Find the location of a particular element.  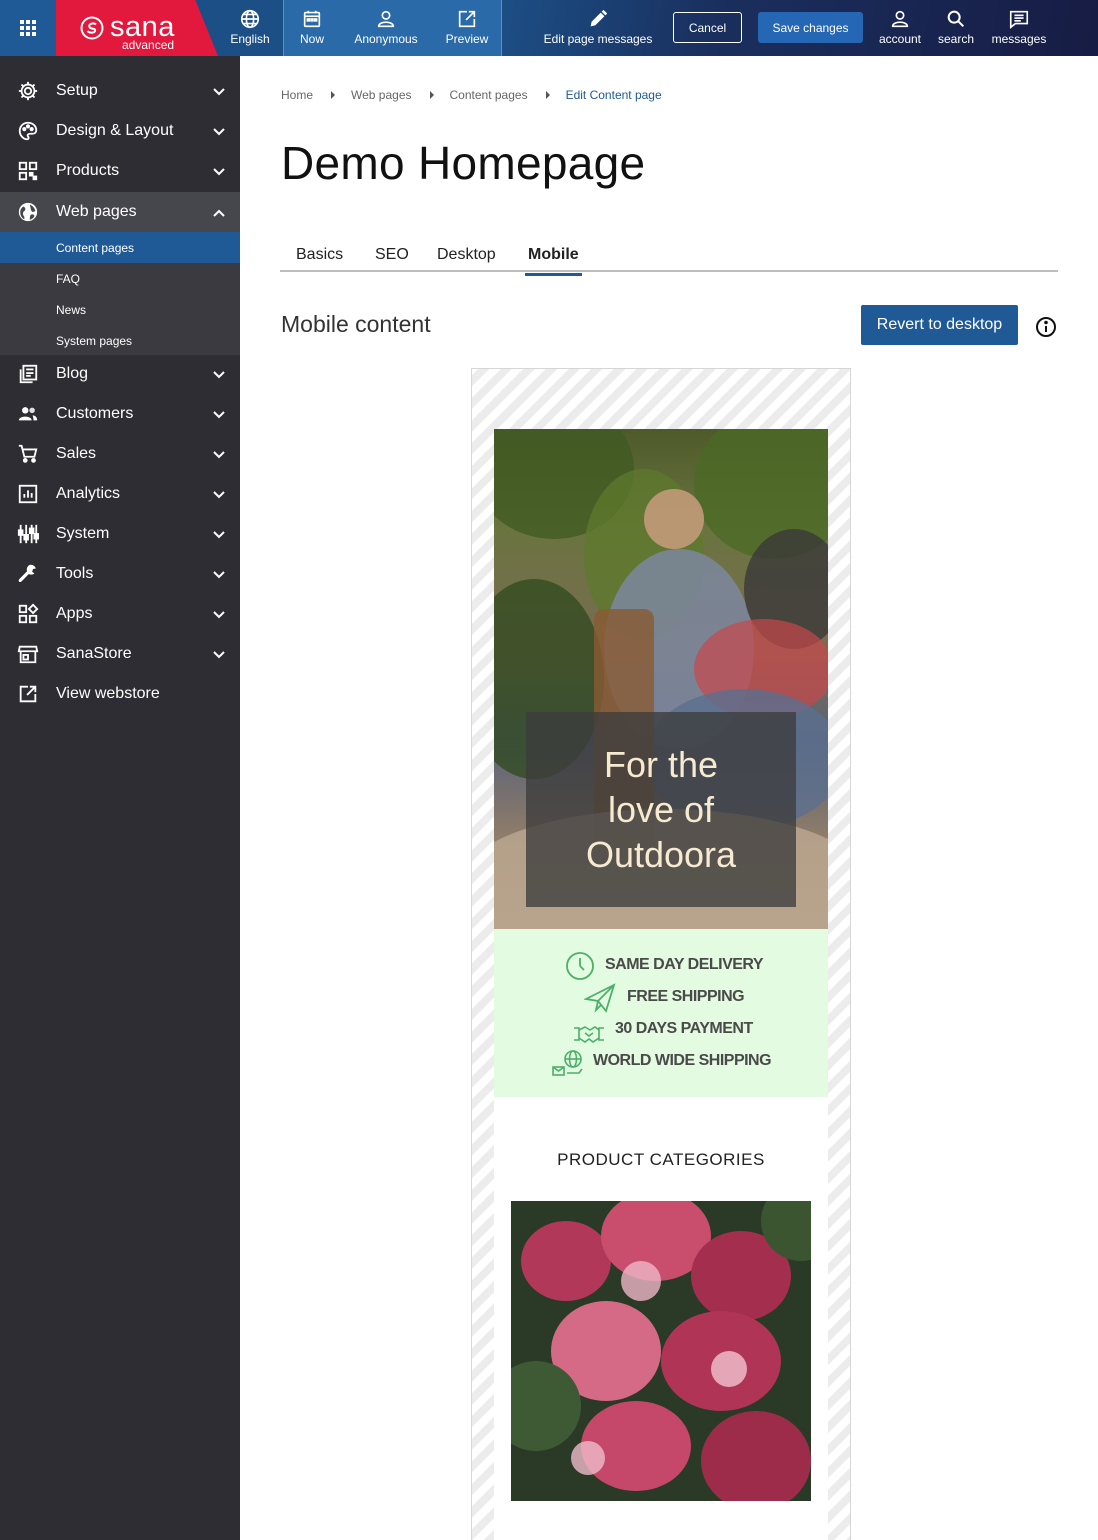

page-title: Demo Homepage is located at coordinates (463, 163).